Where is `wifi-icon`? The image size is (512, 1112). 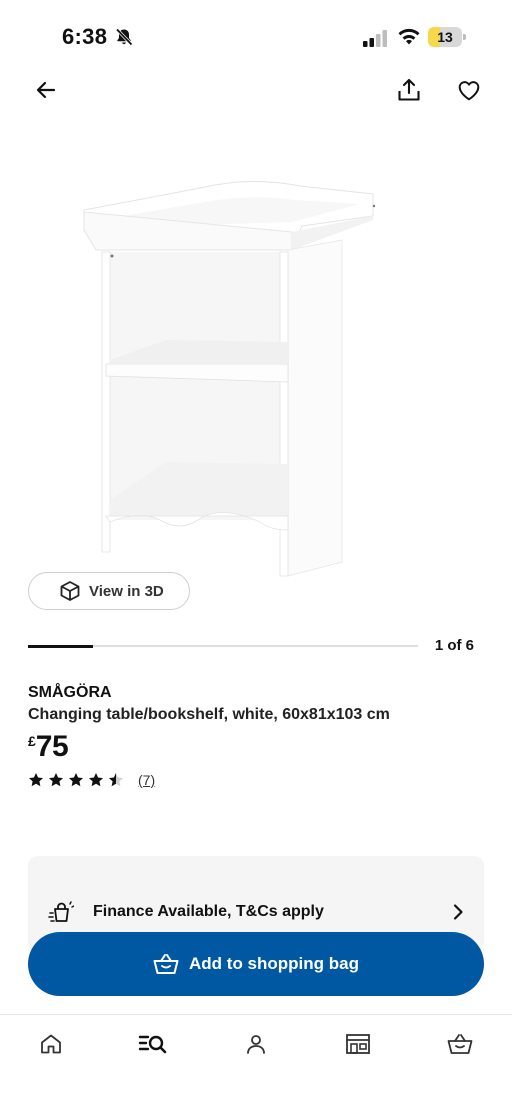 wifi-icon is located at coordinates (409, 36).